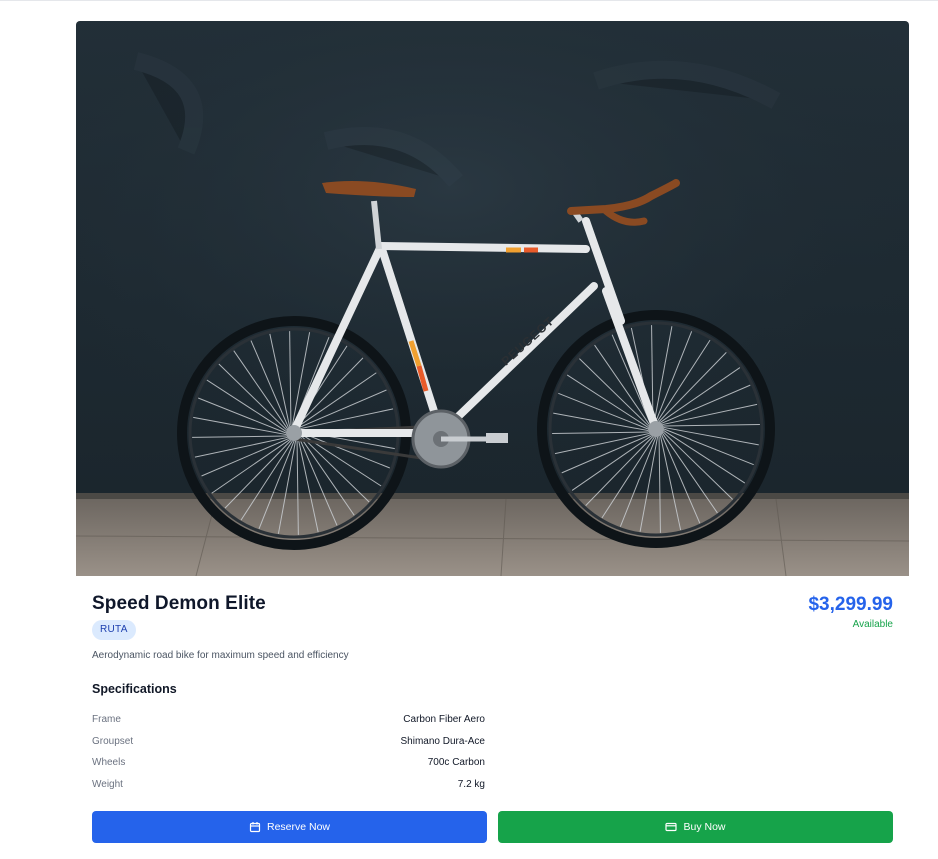 This screenshot has height=859, width=938. I want to click on spec-value: Shimano Dura-Ace, so click(442, 741).